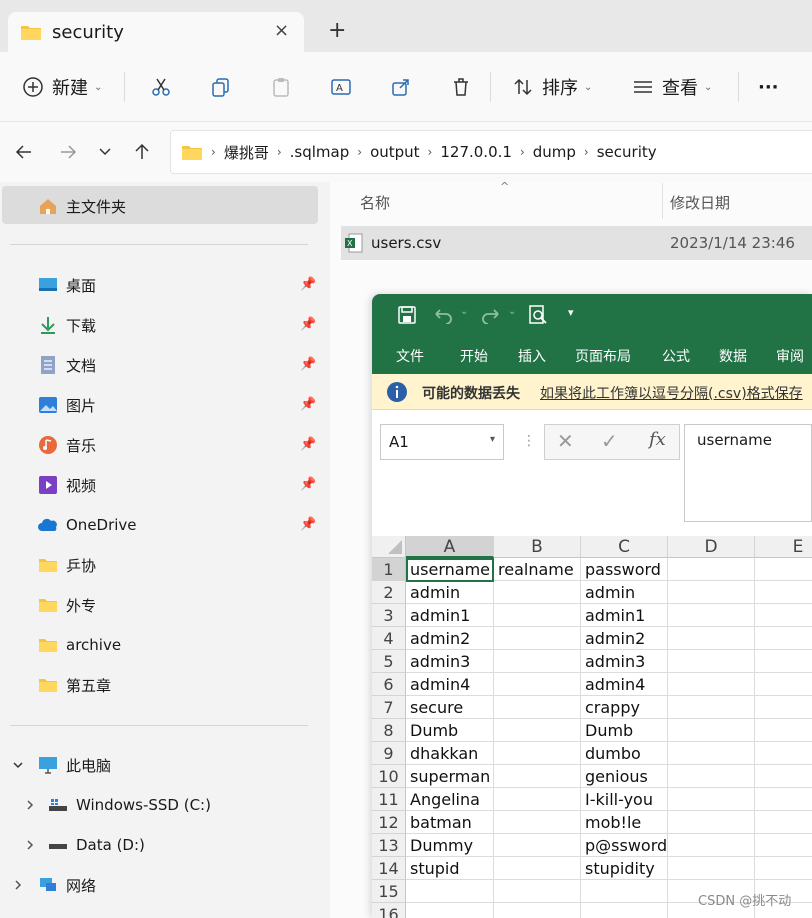 The width and height of the screenshot is (812, 918). I want to click on row-header: 10, so click(389, 776).